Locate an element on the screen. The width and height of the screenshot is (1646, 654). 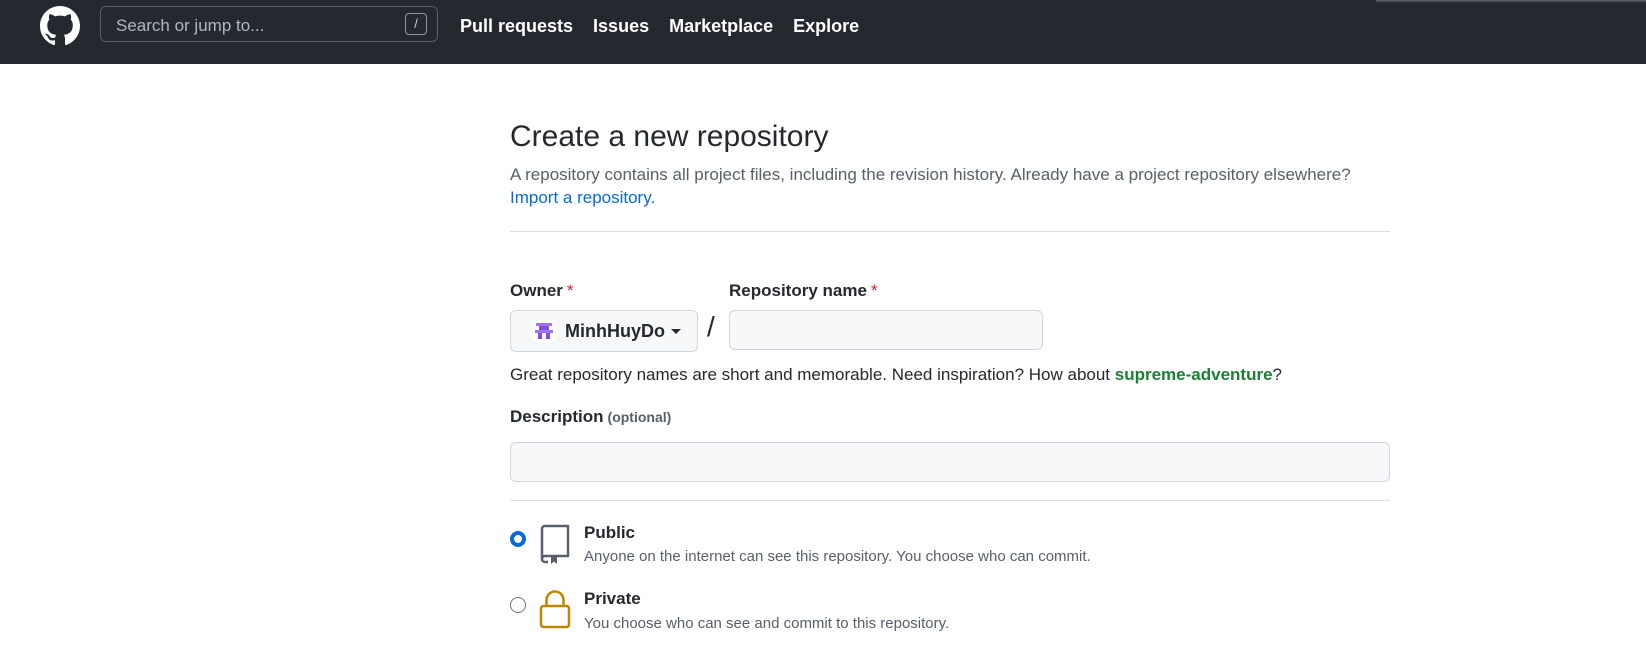
import-repository-link: Import a repository. is located at coordinates (582, 198).